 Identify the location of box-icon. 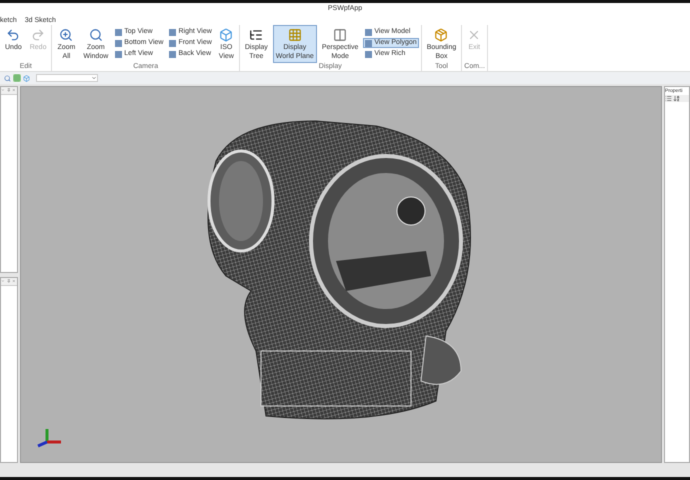
(441, 35).